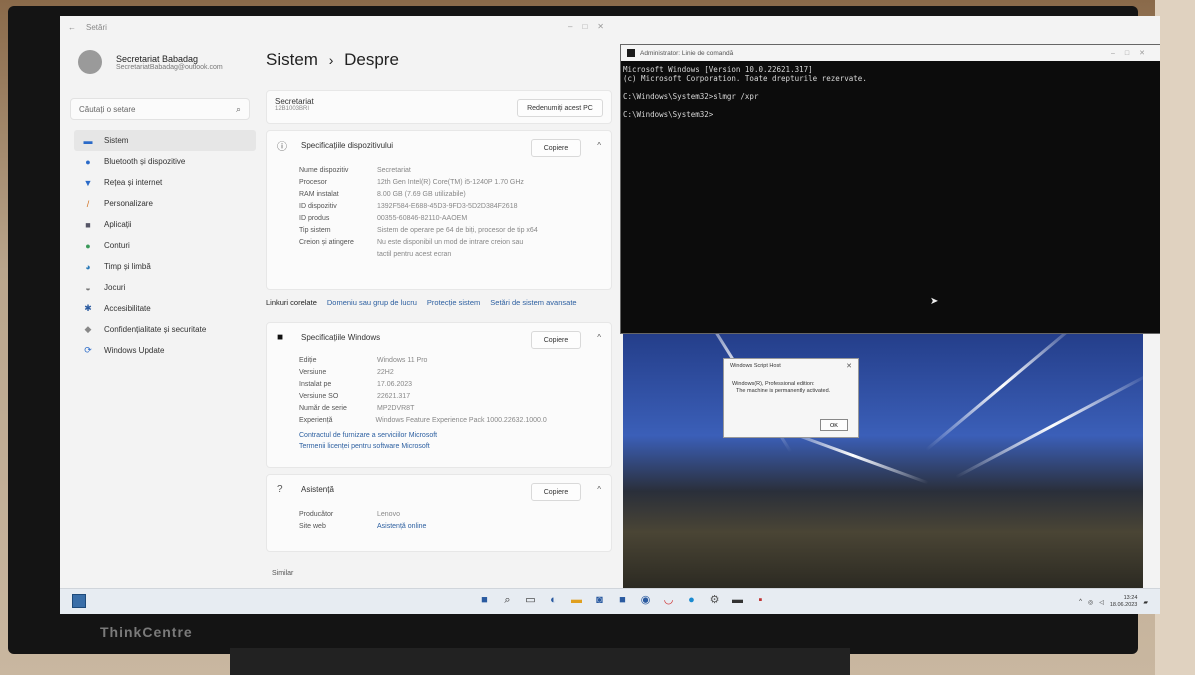  What do you see at coordinates (849, 366) in the screenshot?
I see `close-icon: ✕` at bounding box center [849, 366].